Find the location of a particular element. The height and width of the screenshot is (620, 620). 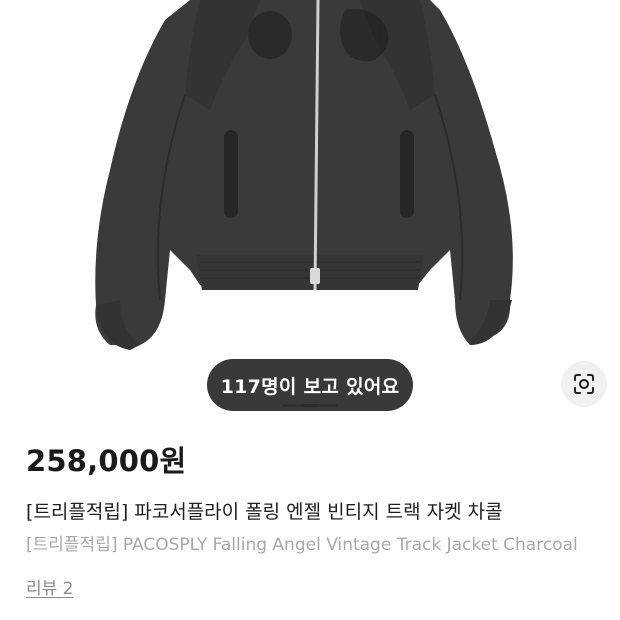

visual-search-button is located at coordinates (584, 384).